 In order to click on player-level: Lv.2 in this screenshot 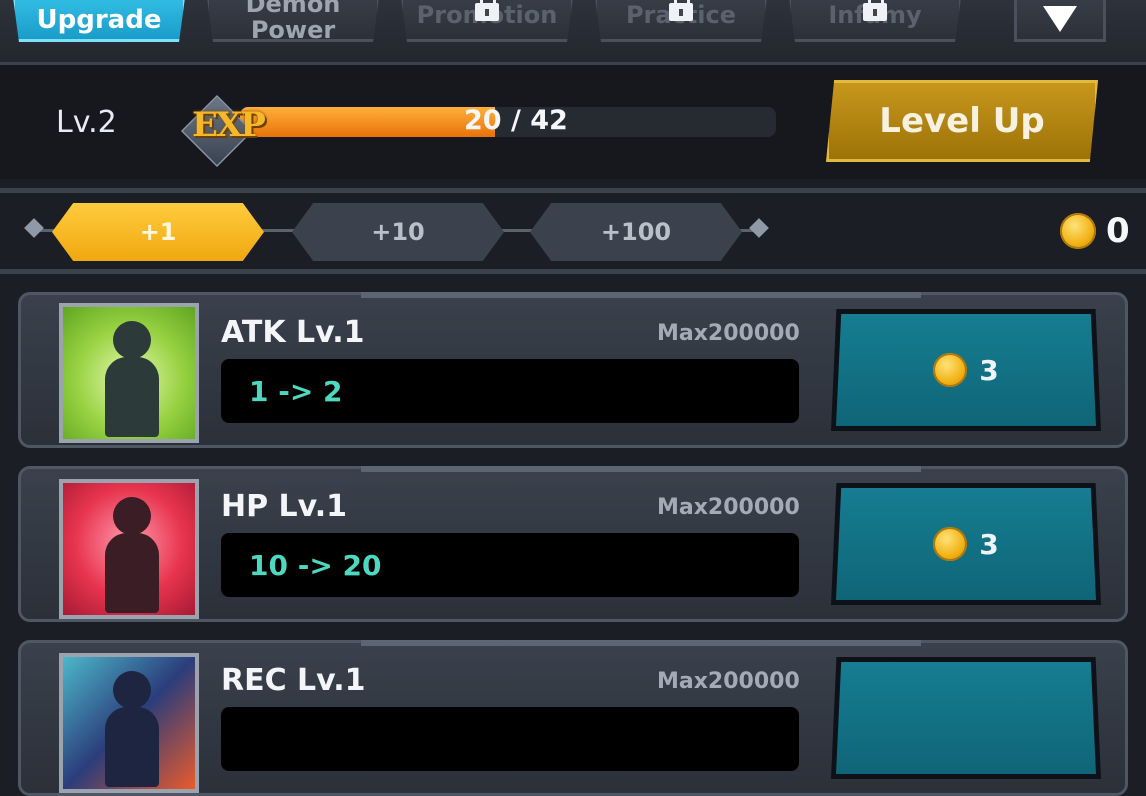, I will do `click(86, 122)`.